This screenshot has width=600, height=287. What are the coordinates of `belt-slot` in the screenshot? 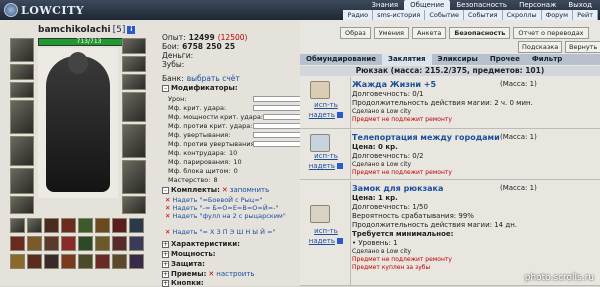 It's located at (22, 181).